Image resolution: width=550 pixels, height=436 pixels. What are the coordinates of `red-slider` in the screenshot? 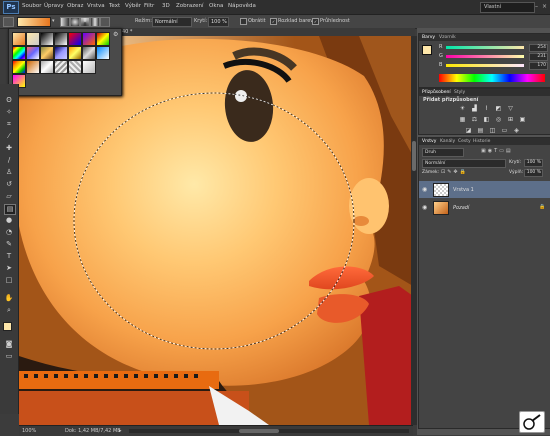 It's located at (485, 47).